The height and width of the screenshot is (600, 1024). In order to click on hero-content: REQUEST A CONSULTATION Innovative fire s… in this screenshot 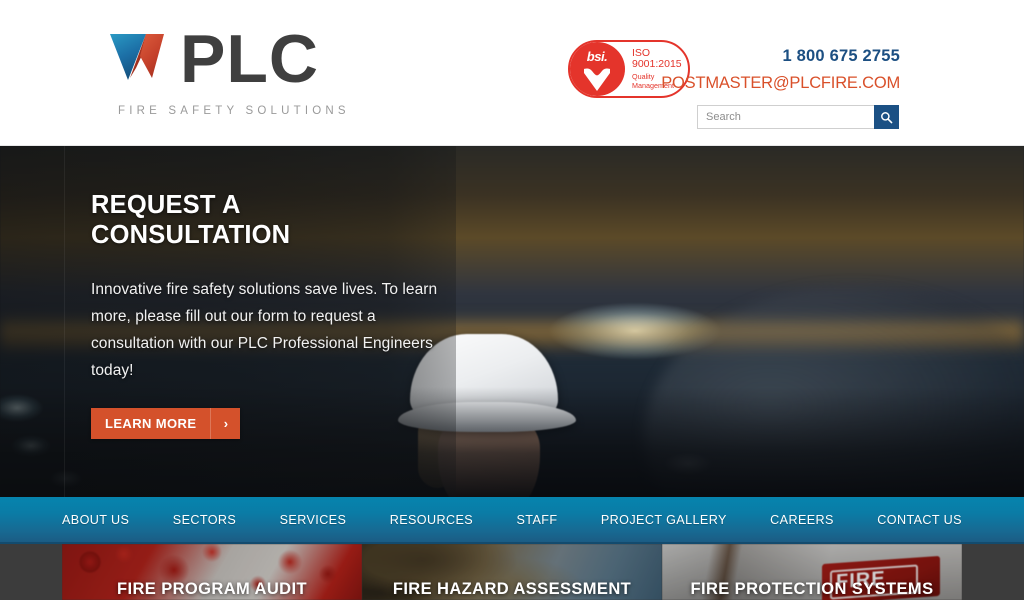, I will do `click(266, 314)`.